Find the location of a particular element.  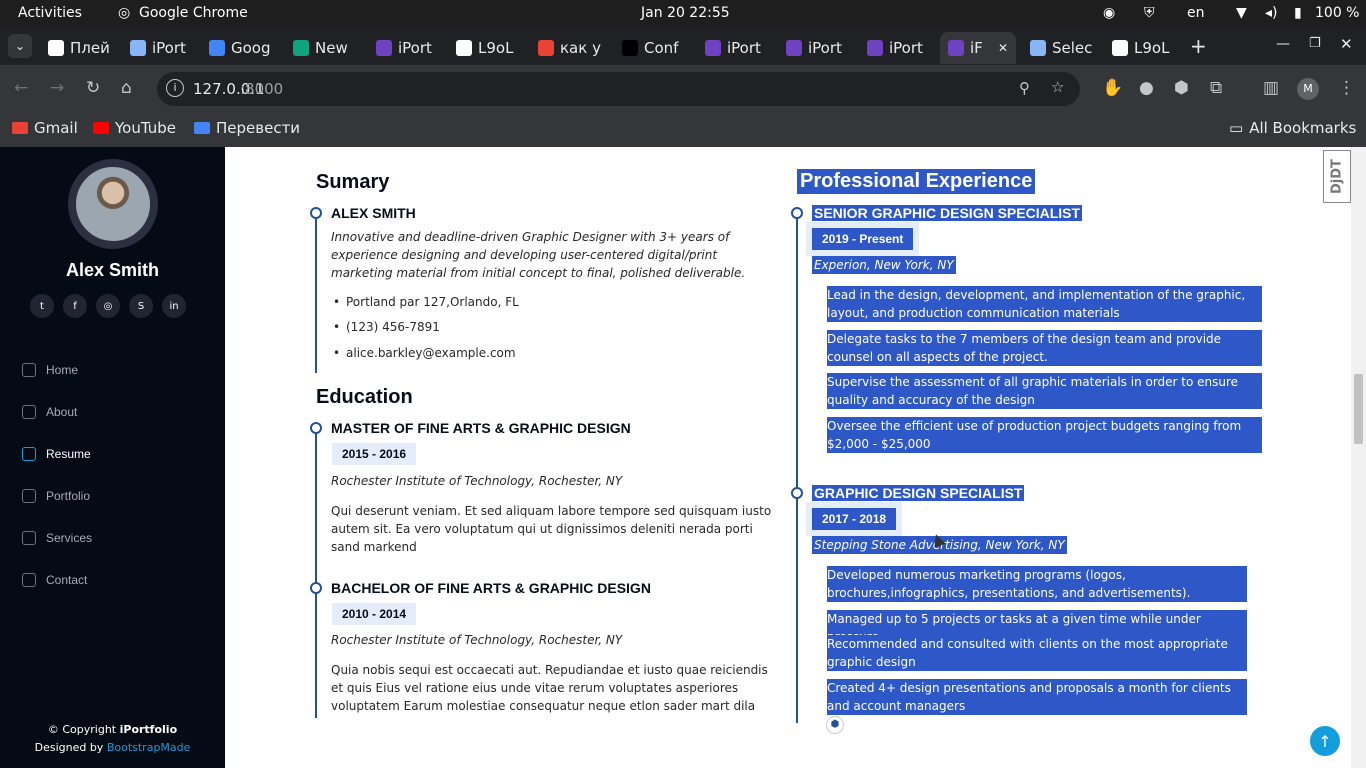

wifi-icon: ▼ is located at coordinates (1241, 13).